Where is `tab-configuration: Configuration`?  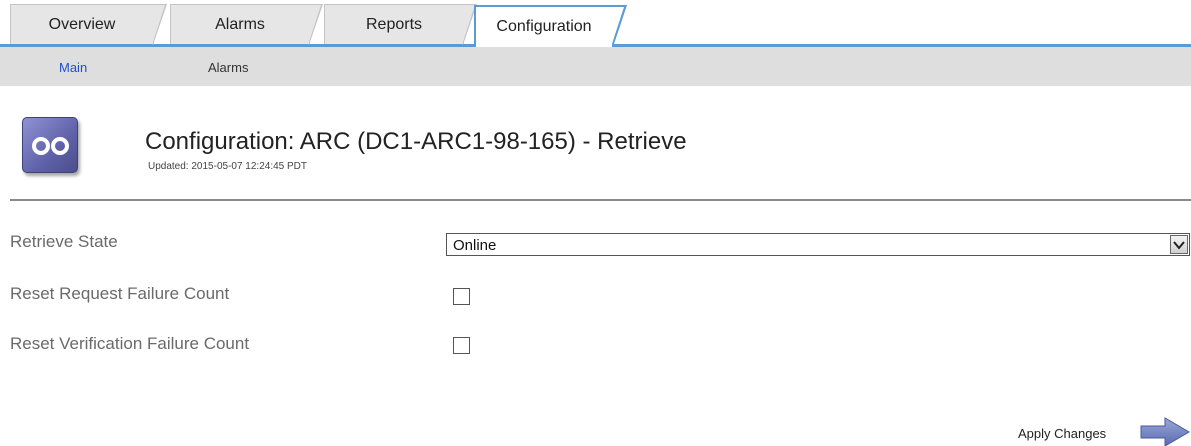 tab-configuration: Configuration is located at coordinates (550, 26).